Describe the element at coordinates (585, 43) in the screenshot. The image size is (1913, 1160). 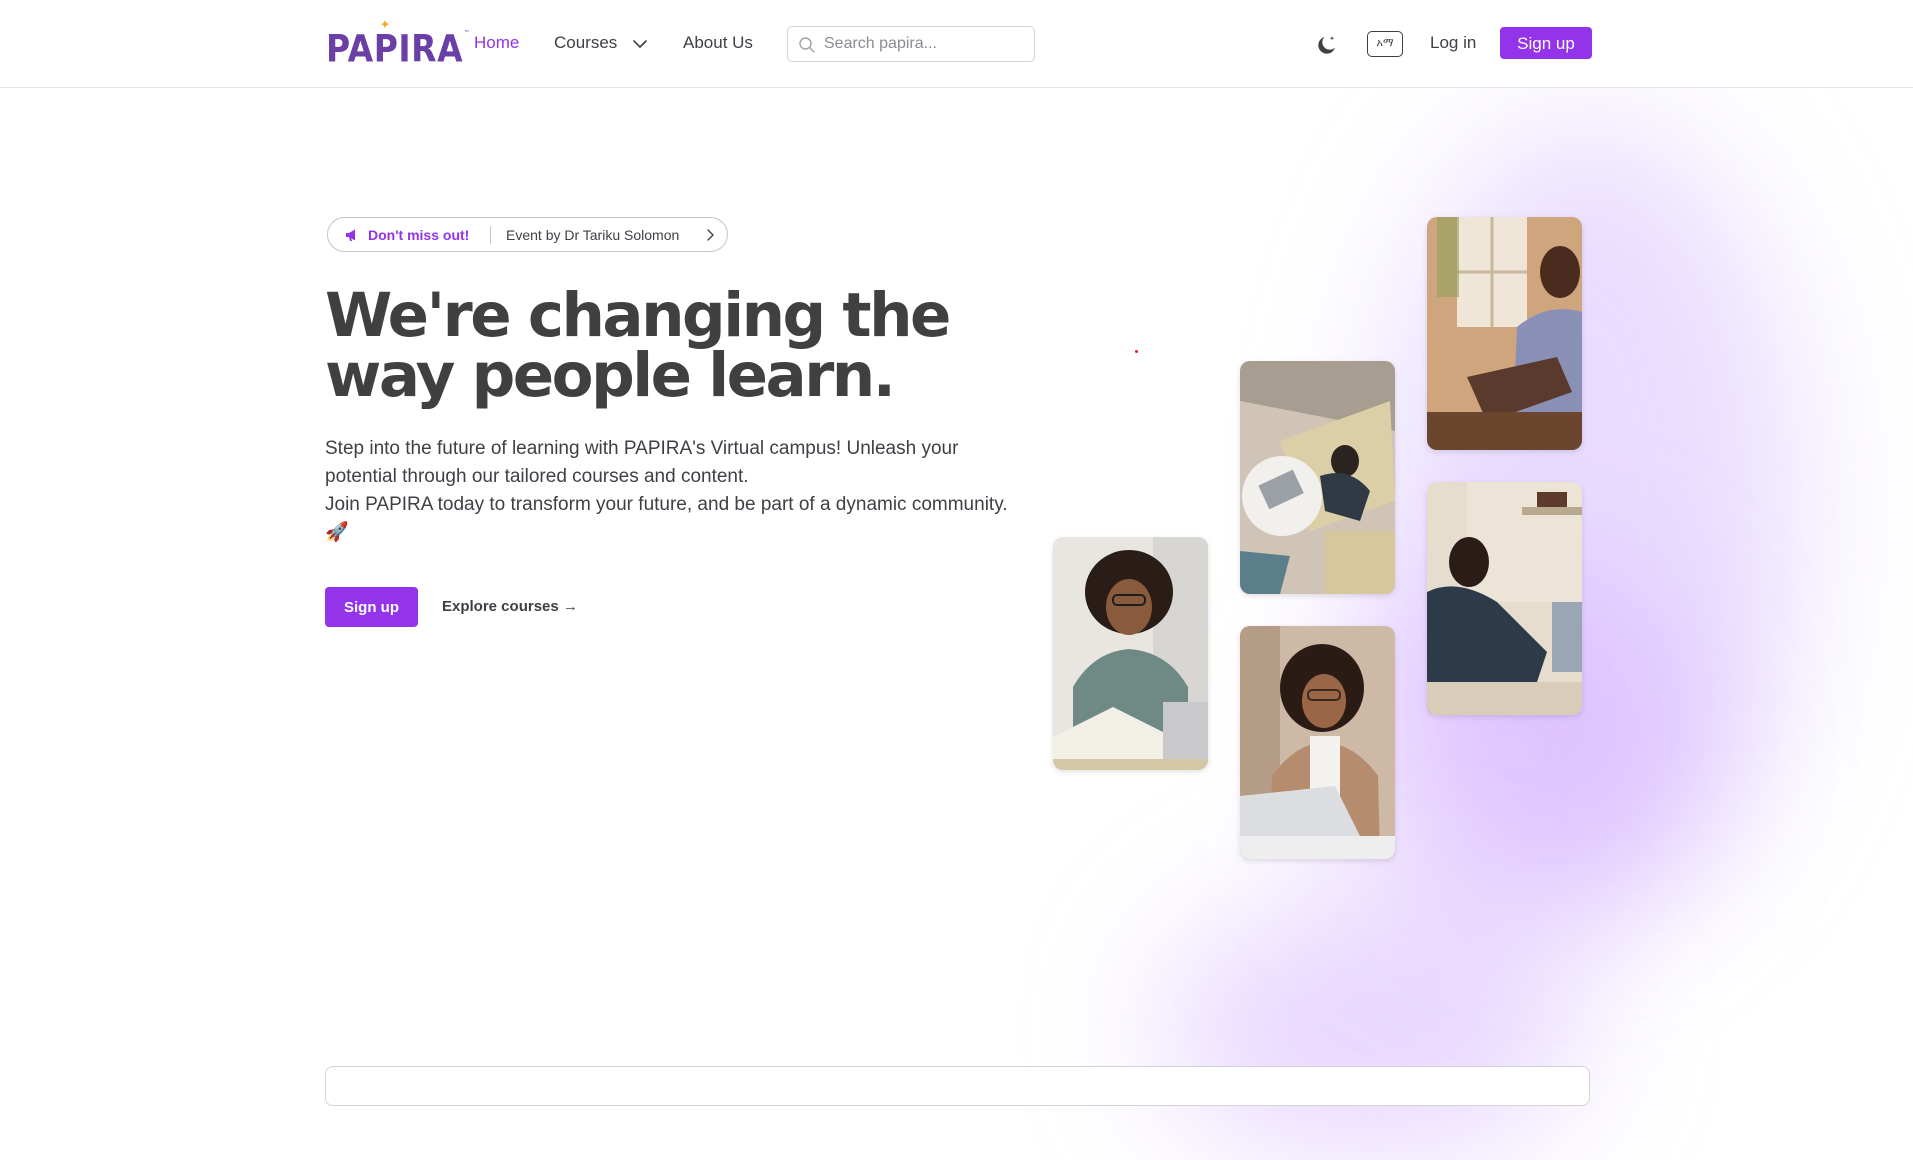
I see `nav-courses-link: Courses` at that location.